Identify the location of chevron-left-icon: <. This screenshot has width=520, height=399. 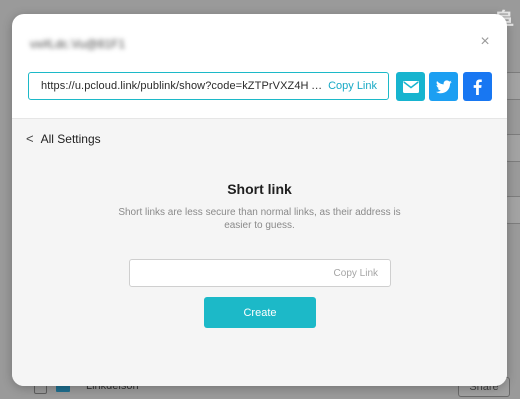
(30, 138).